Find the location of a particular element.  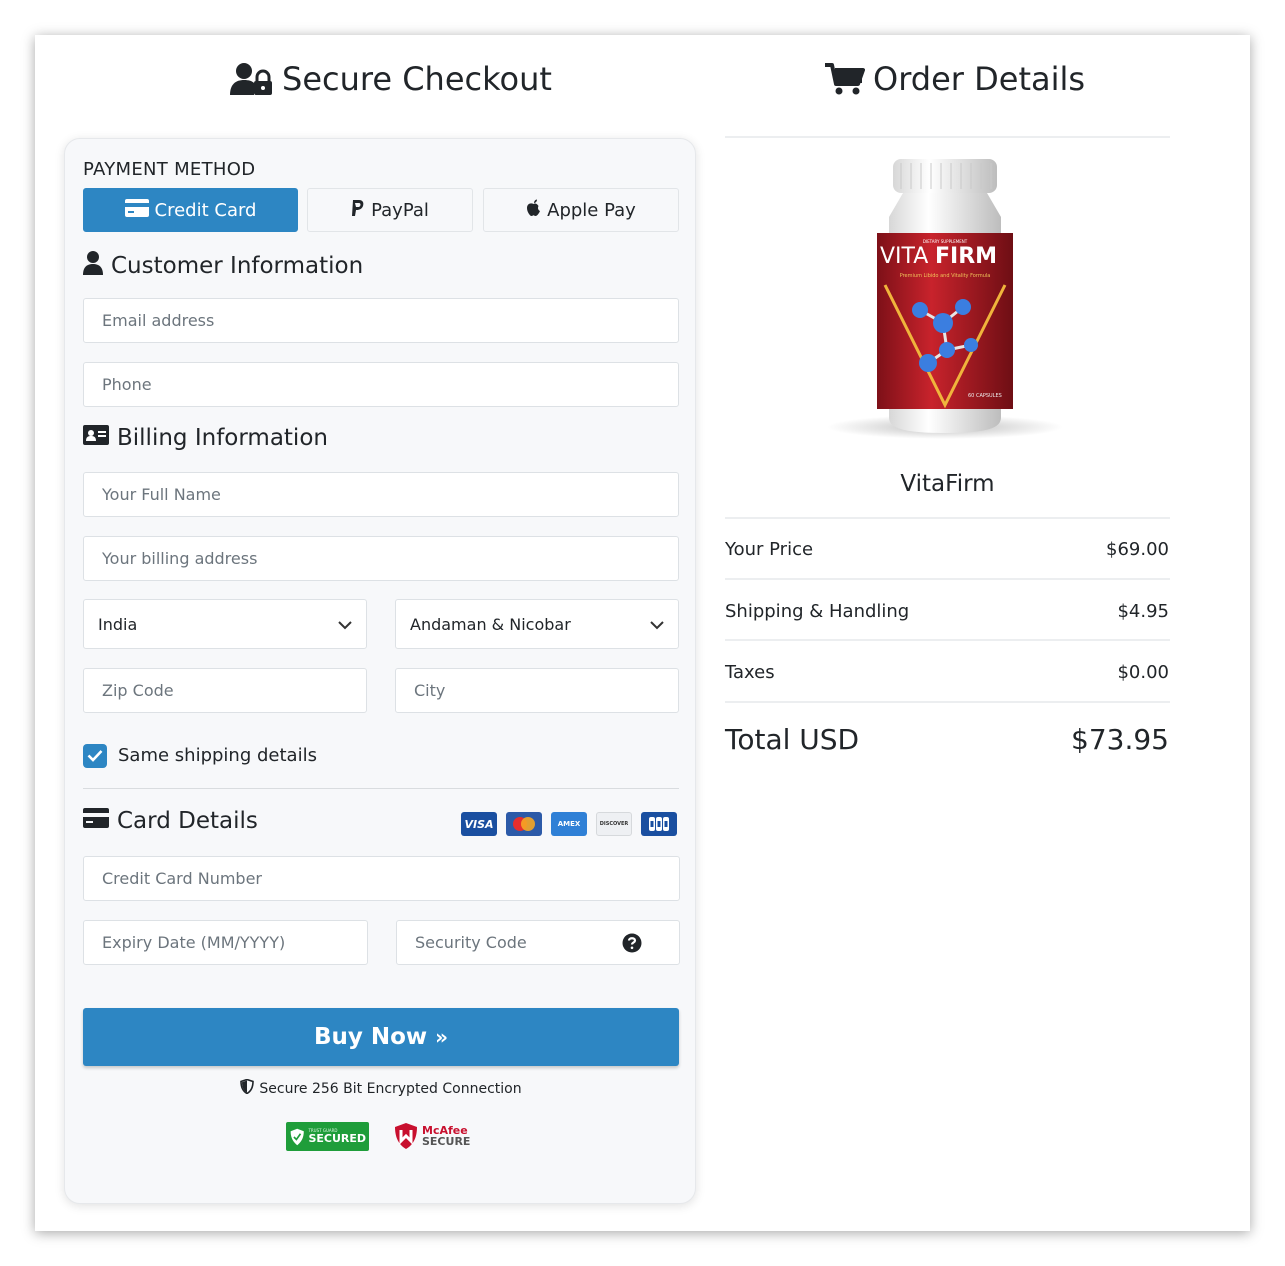

buy-now-button: Buy Now » is located at coordinates (381, 1037).